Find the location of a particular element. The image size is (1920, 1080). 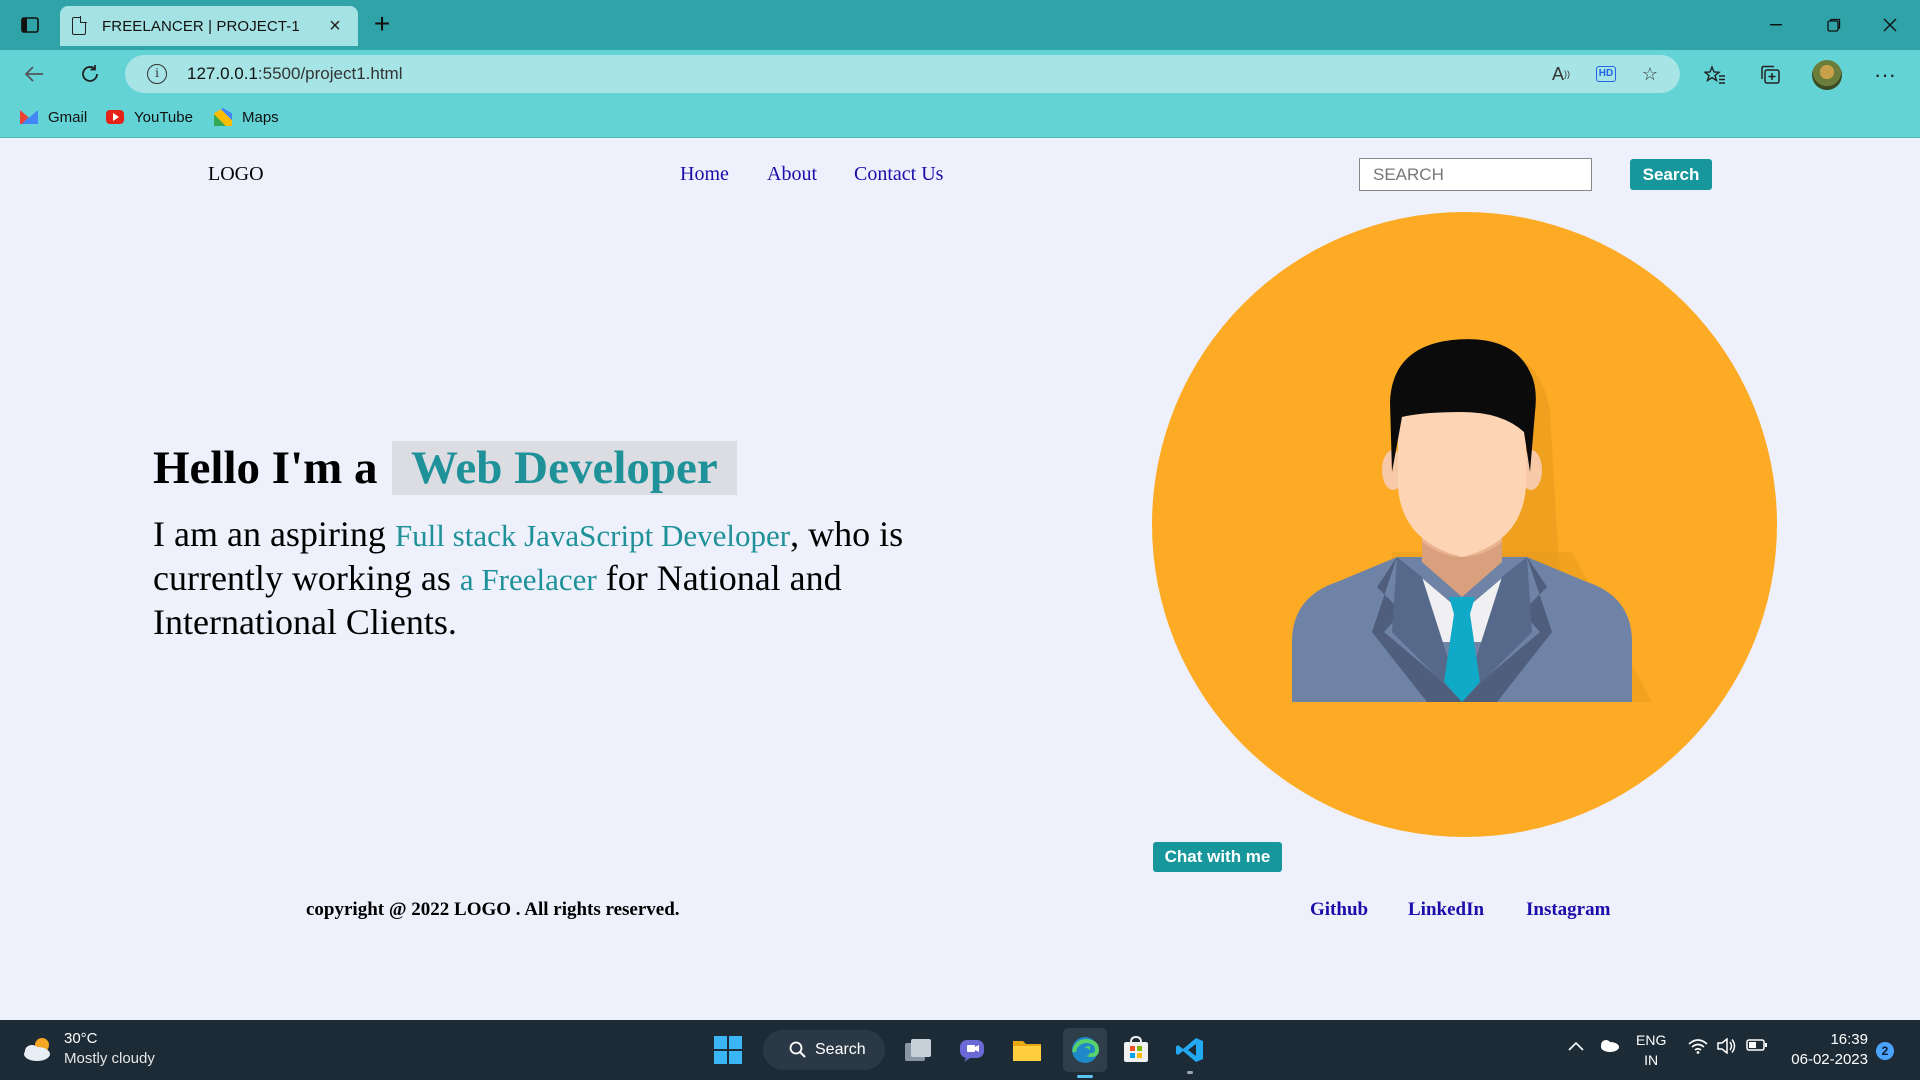

clock-date: 06-02-2023 is located at coordinates (1829, 1059).